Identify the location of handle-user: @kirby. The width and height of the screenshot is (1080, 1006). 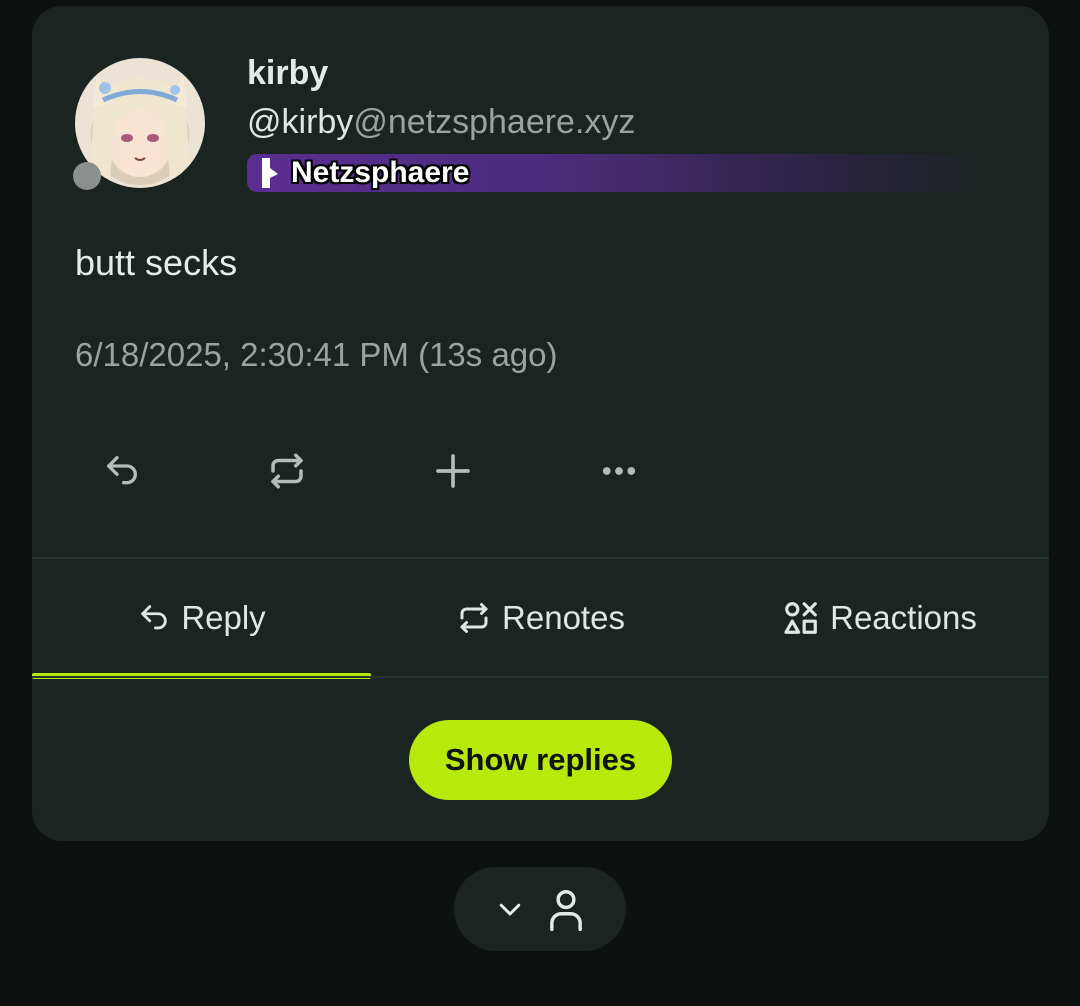
(300, 122).